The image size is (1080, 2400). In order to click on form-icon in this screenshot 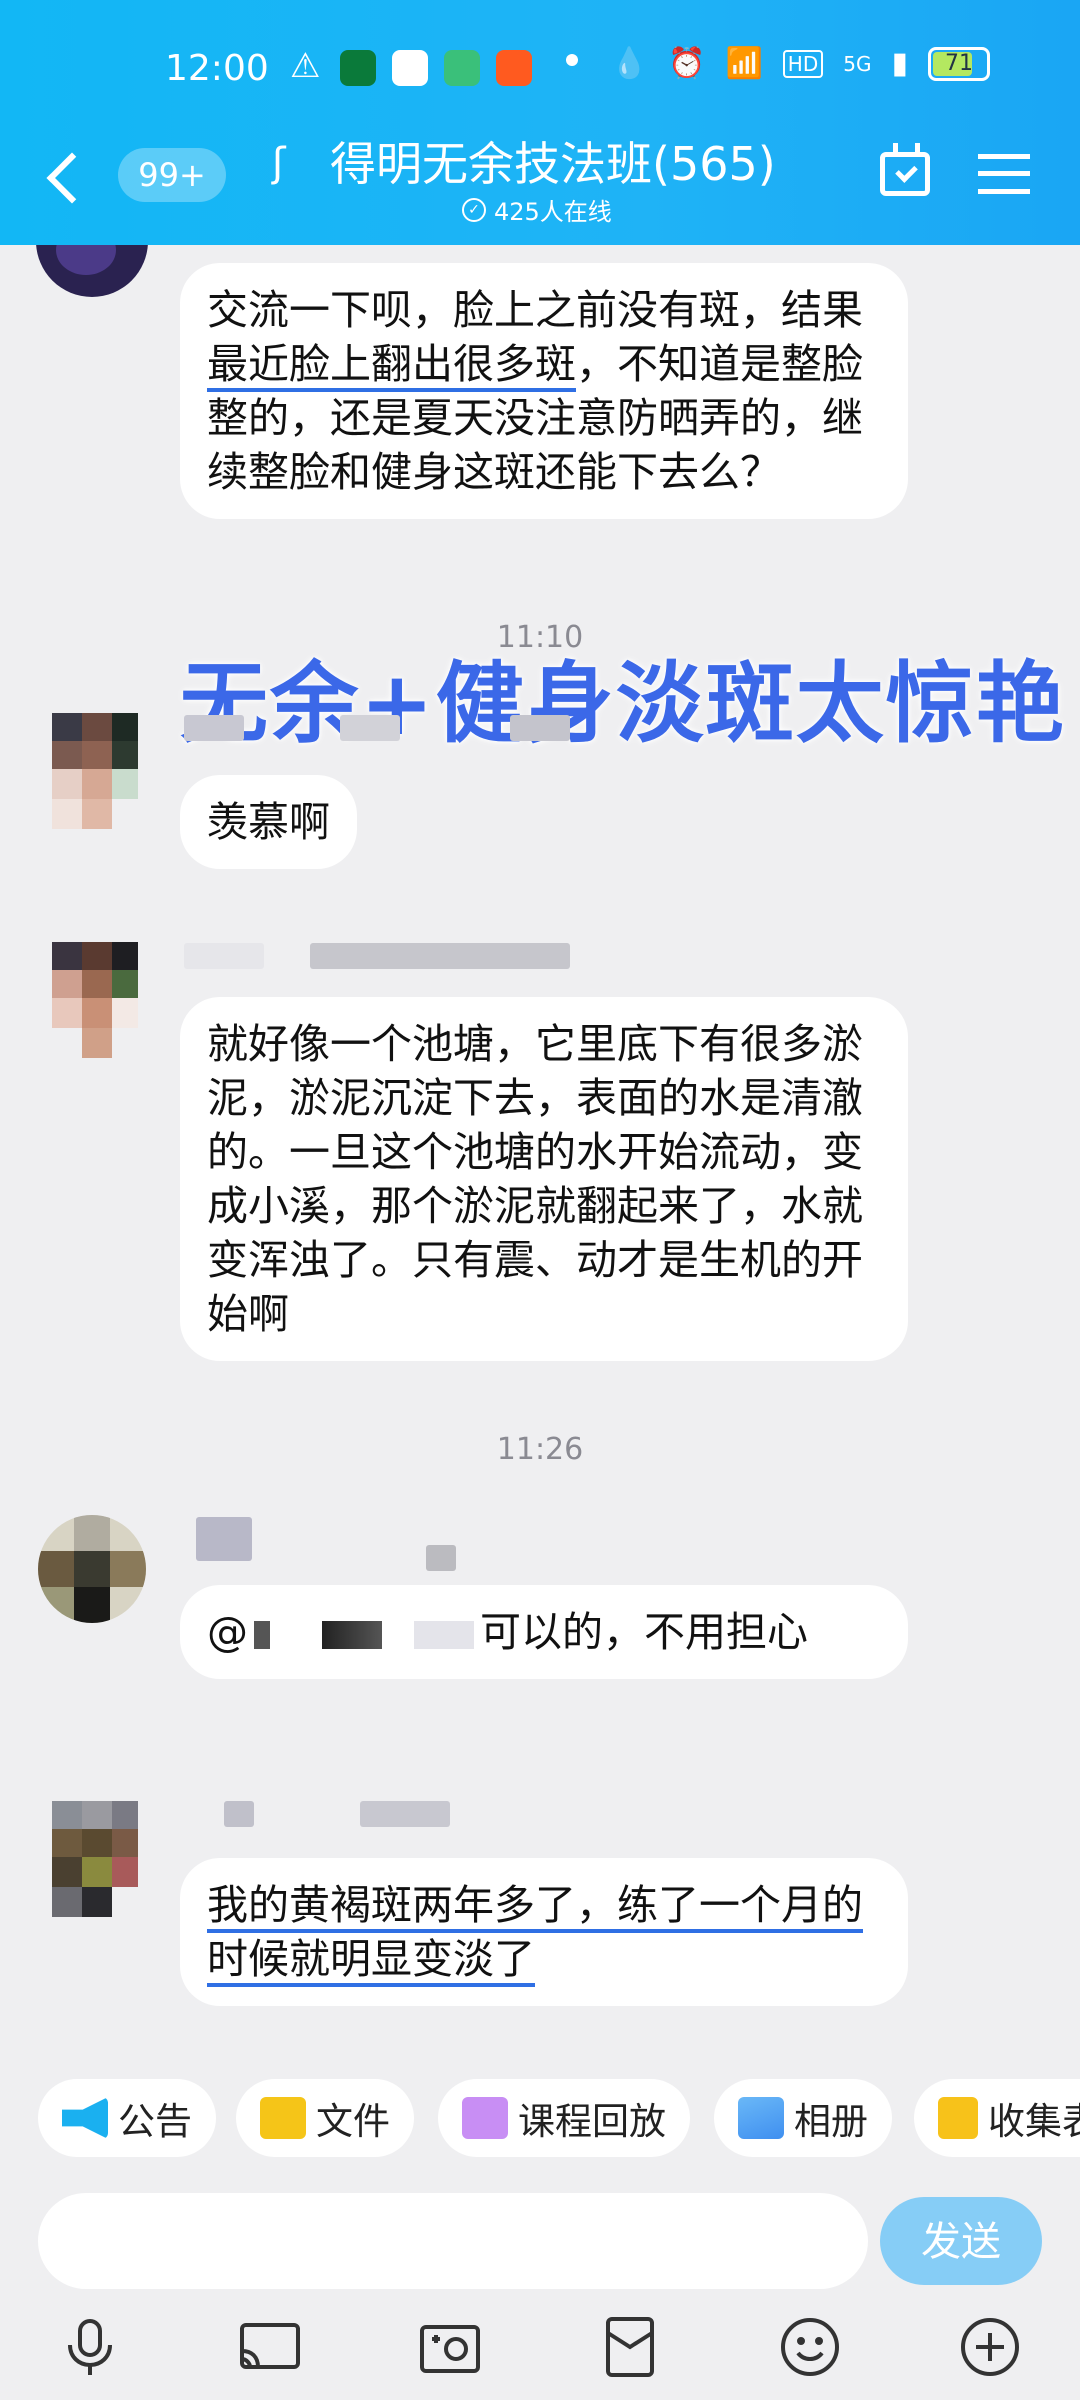, I will do `click(958, 2118)`.